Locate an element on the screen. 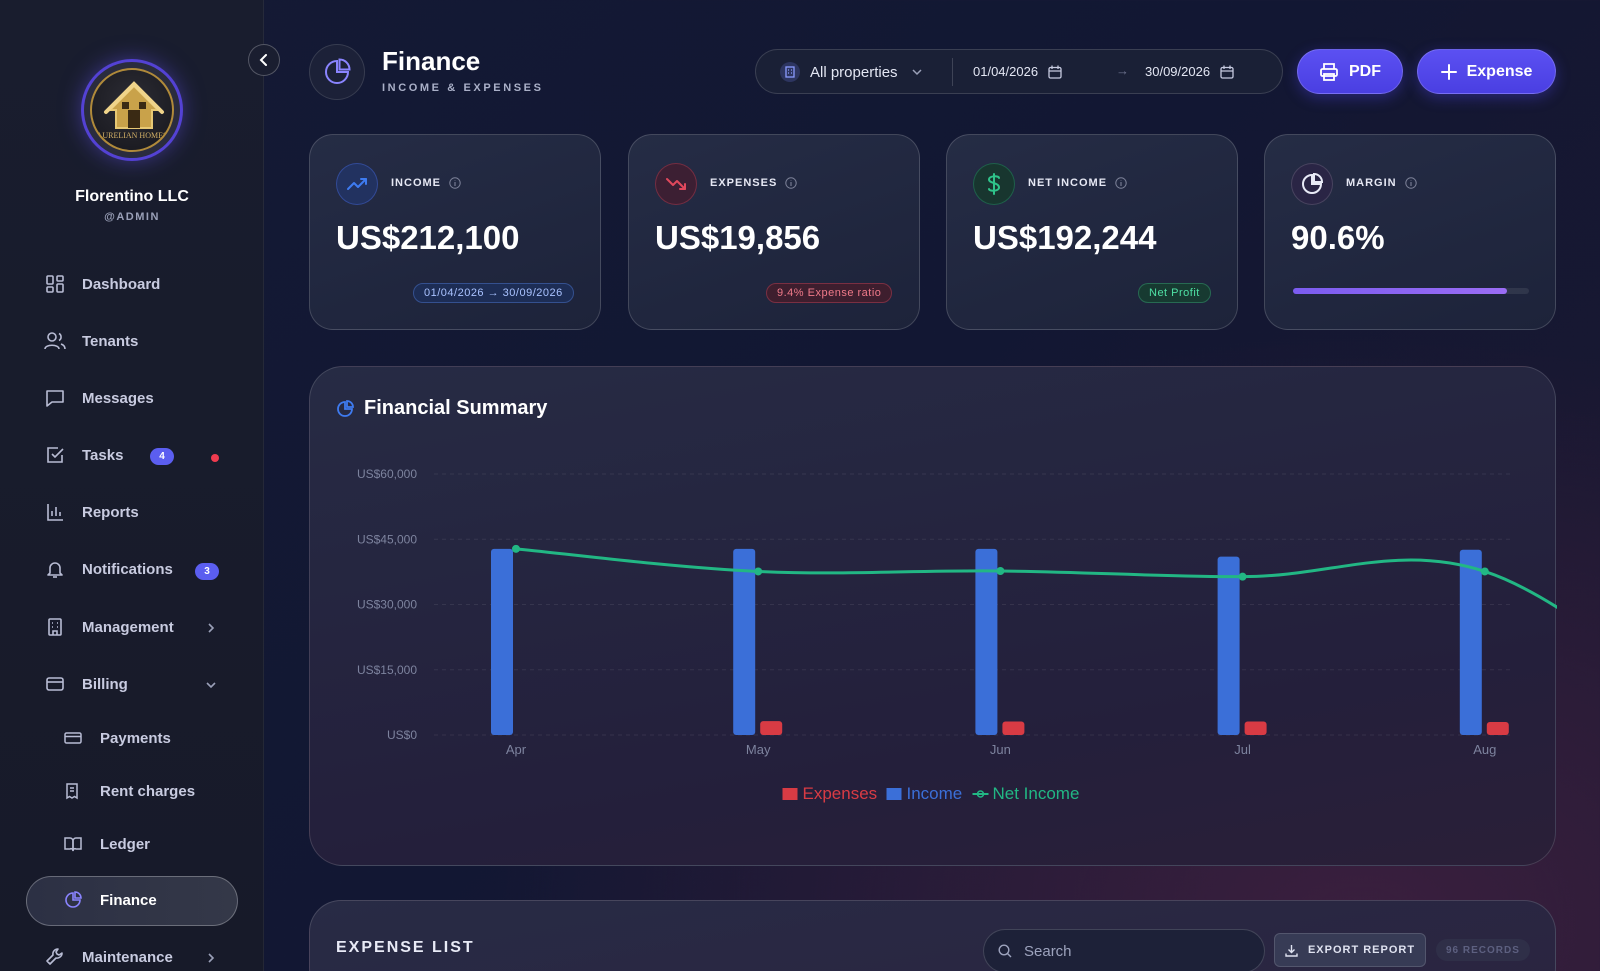  plus-icon is located at coordinates (1448, 71).